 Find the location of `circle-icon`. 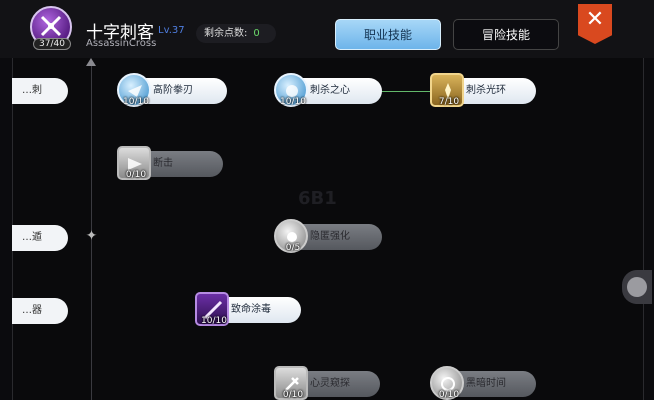

circle-icon is located at coordinates (637, 287).